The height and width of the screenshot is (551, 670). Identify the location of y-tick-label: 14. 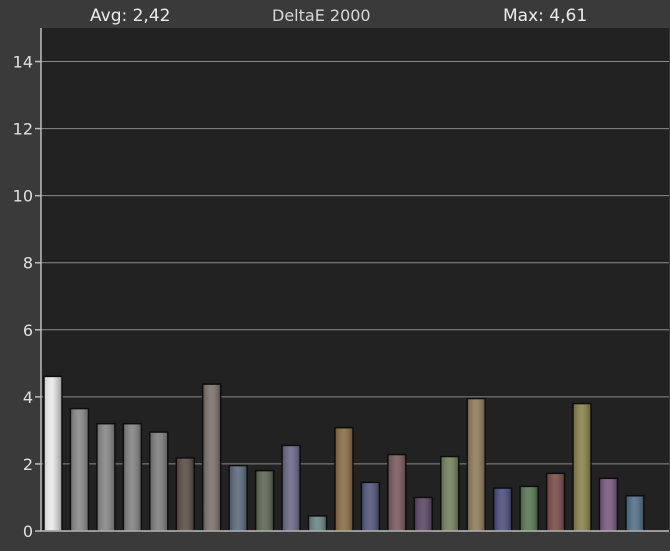
(23, 62).